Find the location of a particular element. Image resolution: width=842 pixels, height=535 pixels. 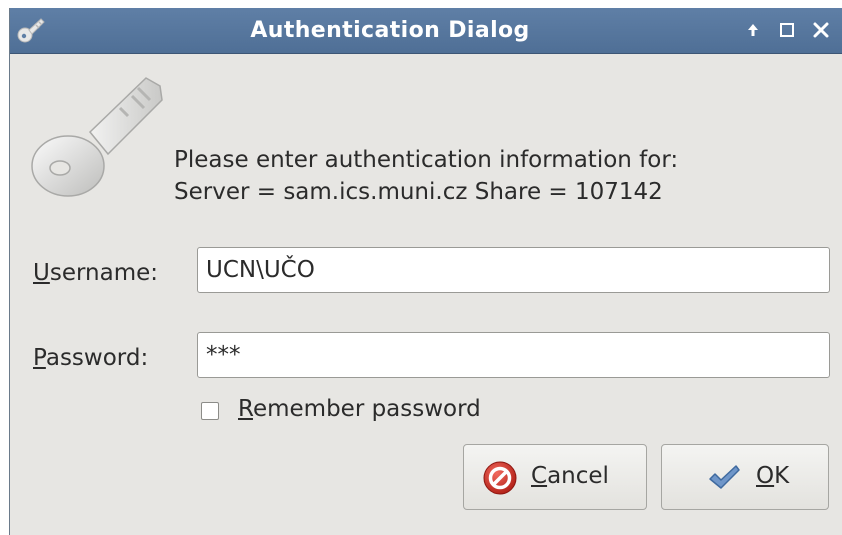

maximize-icon is located at coordinates (787, 30).